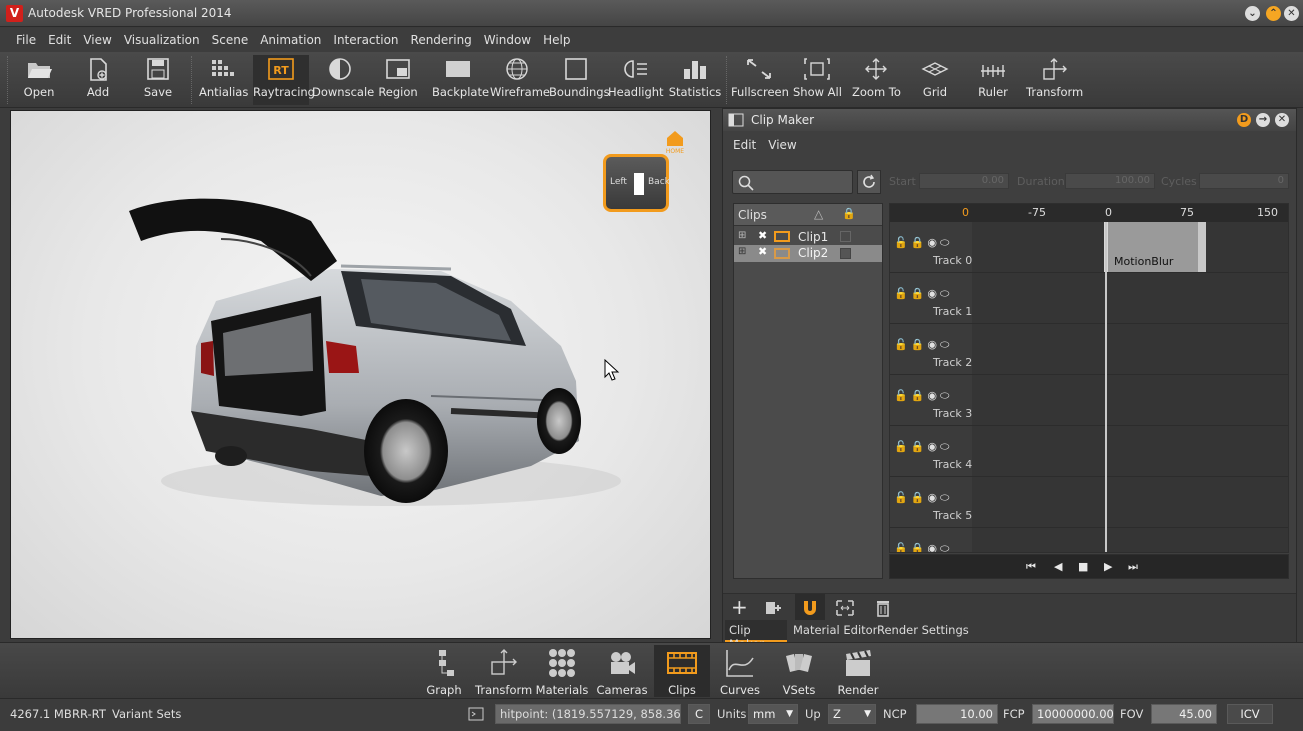  I want to click on home-view-button: HOME, so click(675, 142).